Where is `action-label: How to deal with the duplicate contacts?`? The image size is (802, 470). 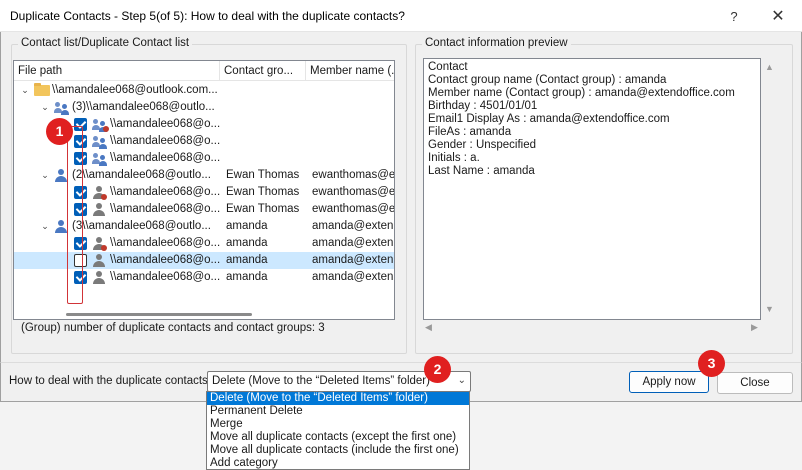
action-label: How to deal with the duplicate contacts? is located at coordinates (112, 381).